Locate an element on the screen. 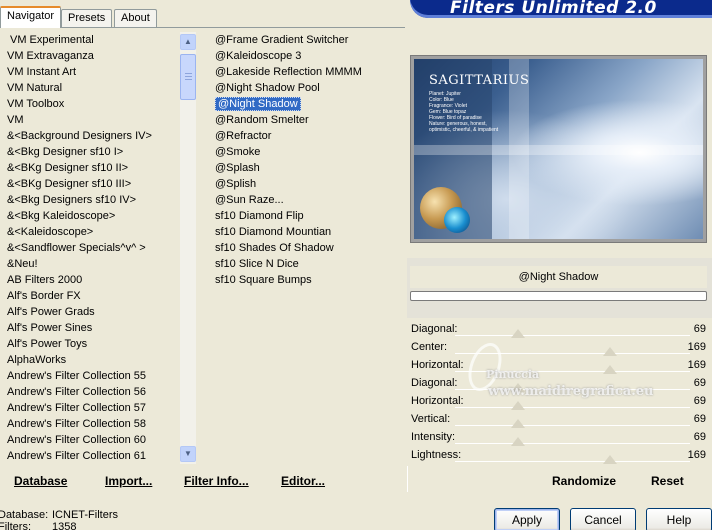  category-scrollbar: ▲ ▼ is located at coordinates (188, 248).